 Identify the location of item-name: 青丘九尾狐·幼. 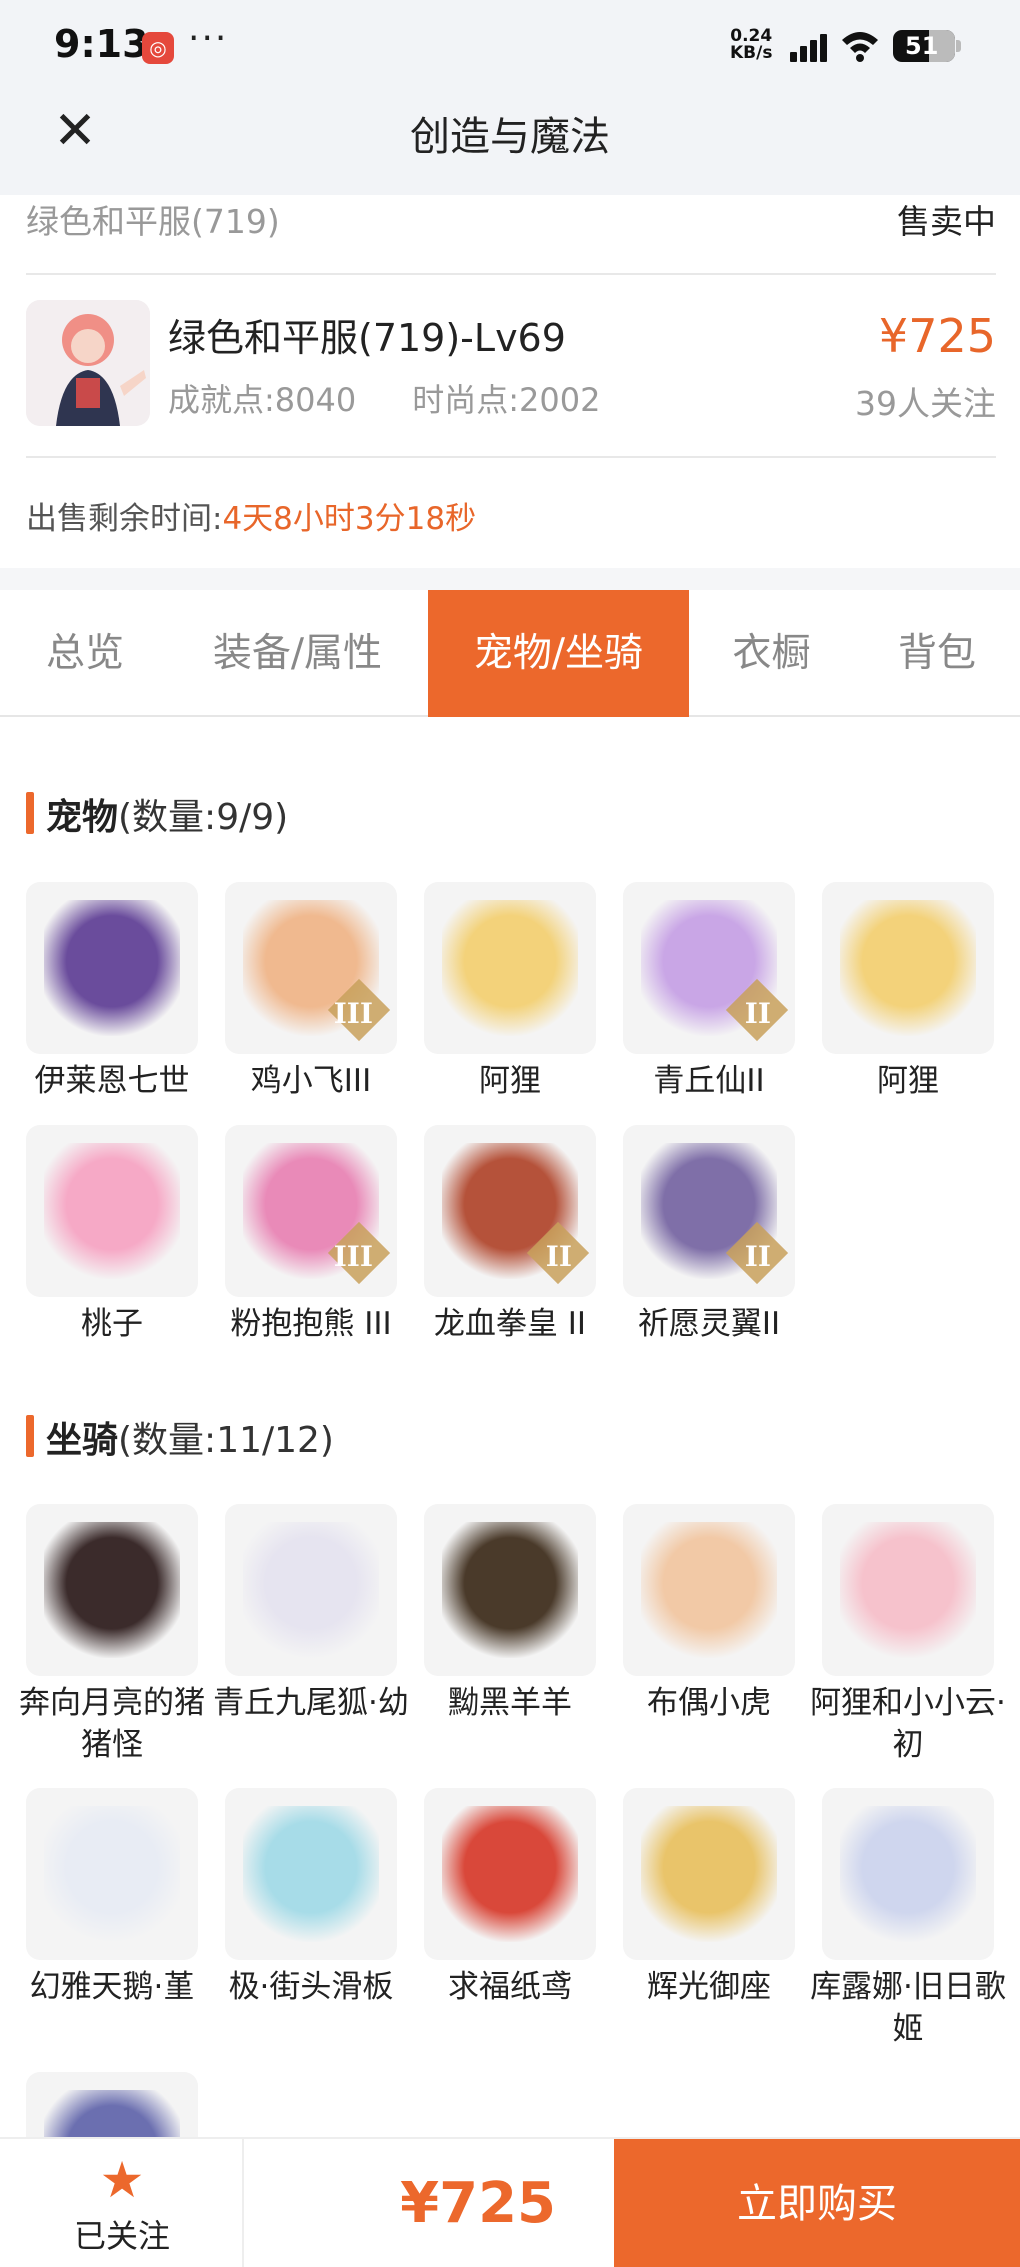
(311, 1703).